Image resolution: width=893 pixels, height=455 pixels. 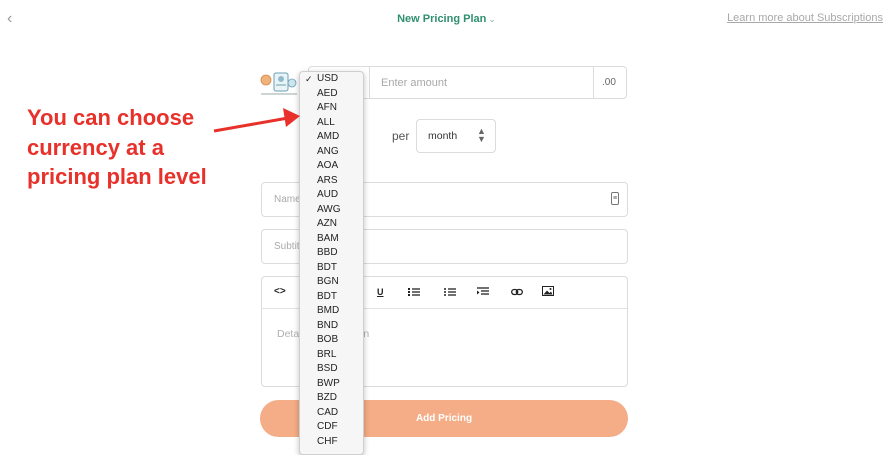 What do you see at coordinates (327, 252) in the screenshot?
I see `currency-code: BBD` at bounding box center [327, 252].